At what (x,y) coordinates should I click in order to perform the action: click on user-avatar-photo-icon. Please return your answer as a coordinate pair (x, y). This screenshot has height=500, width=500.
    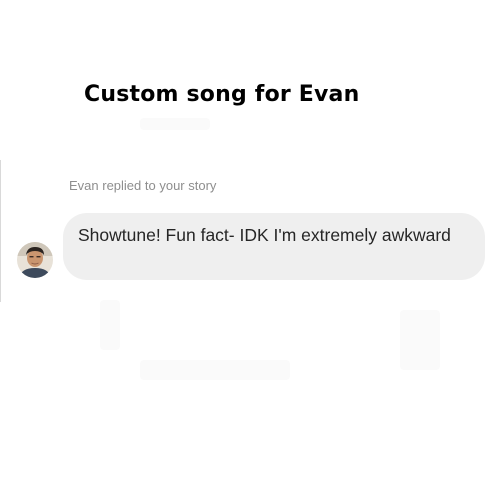
    Looking at the image, I should click on (35, 260).